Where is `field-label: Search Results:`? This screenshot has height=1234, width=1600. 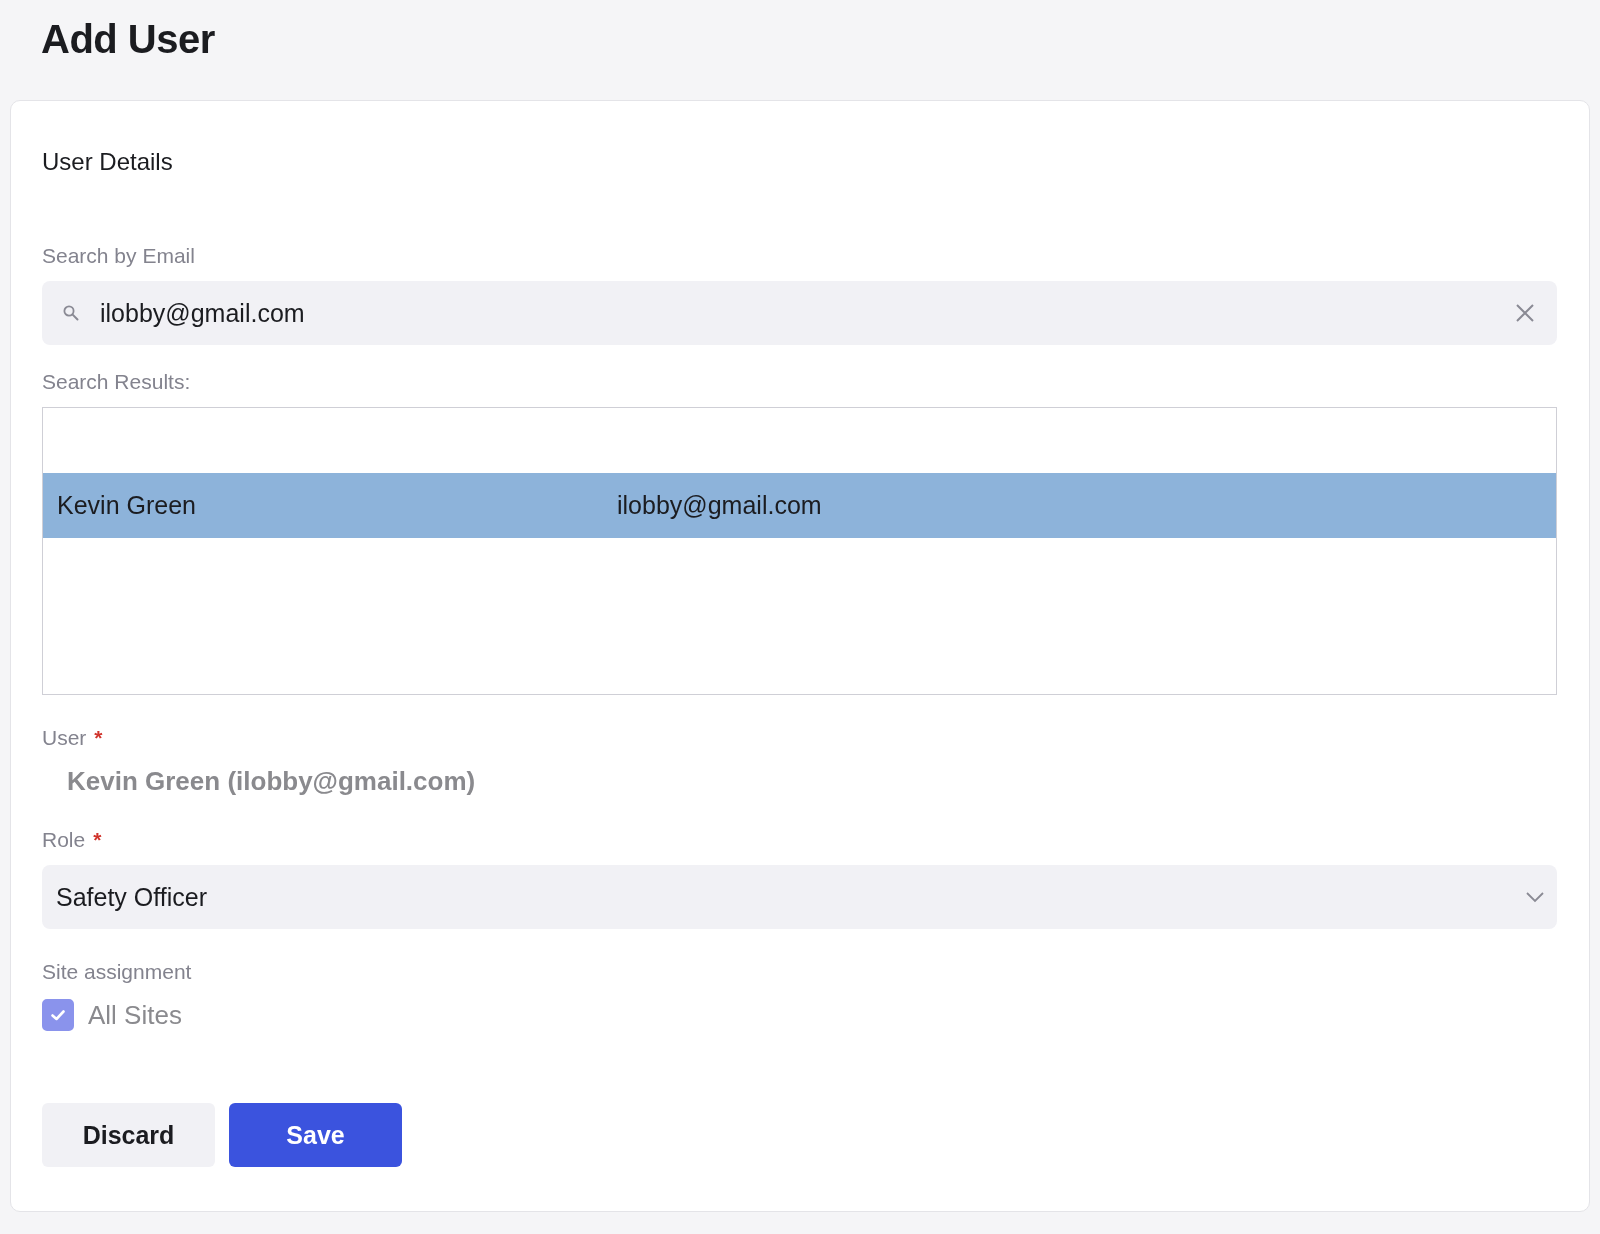 field-label: Search Results: is located at coordinates (117, 382).